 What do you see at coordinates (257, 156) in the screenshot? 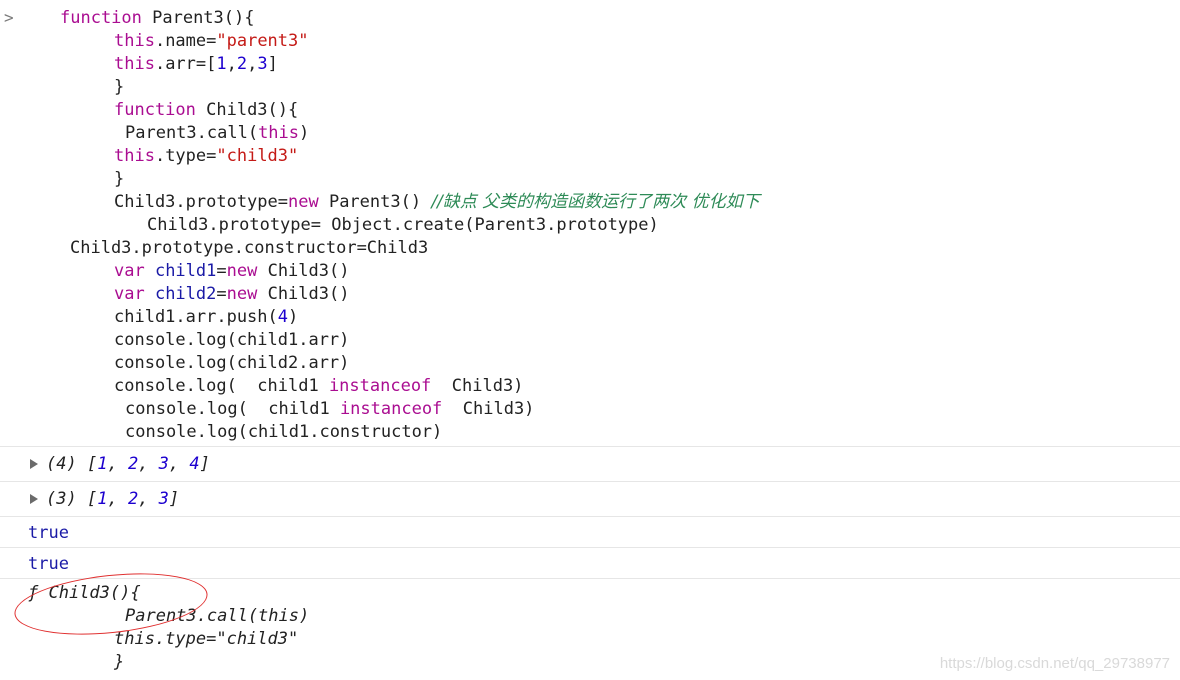
I see `code-string: "child3"` at bounding box center [257, 156].